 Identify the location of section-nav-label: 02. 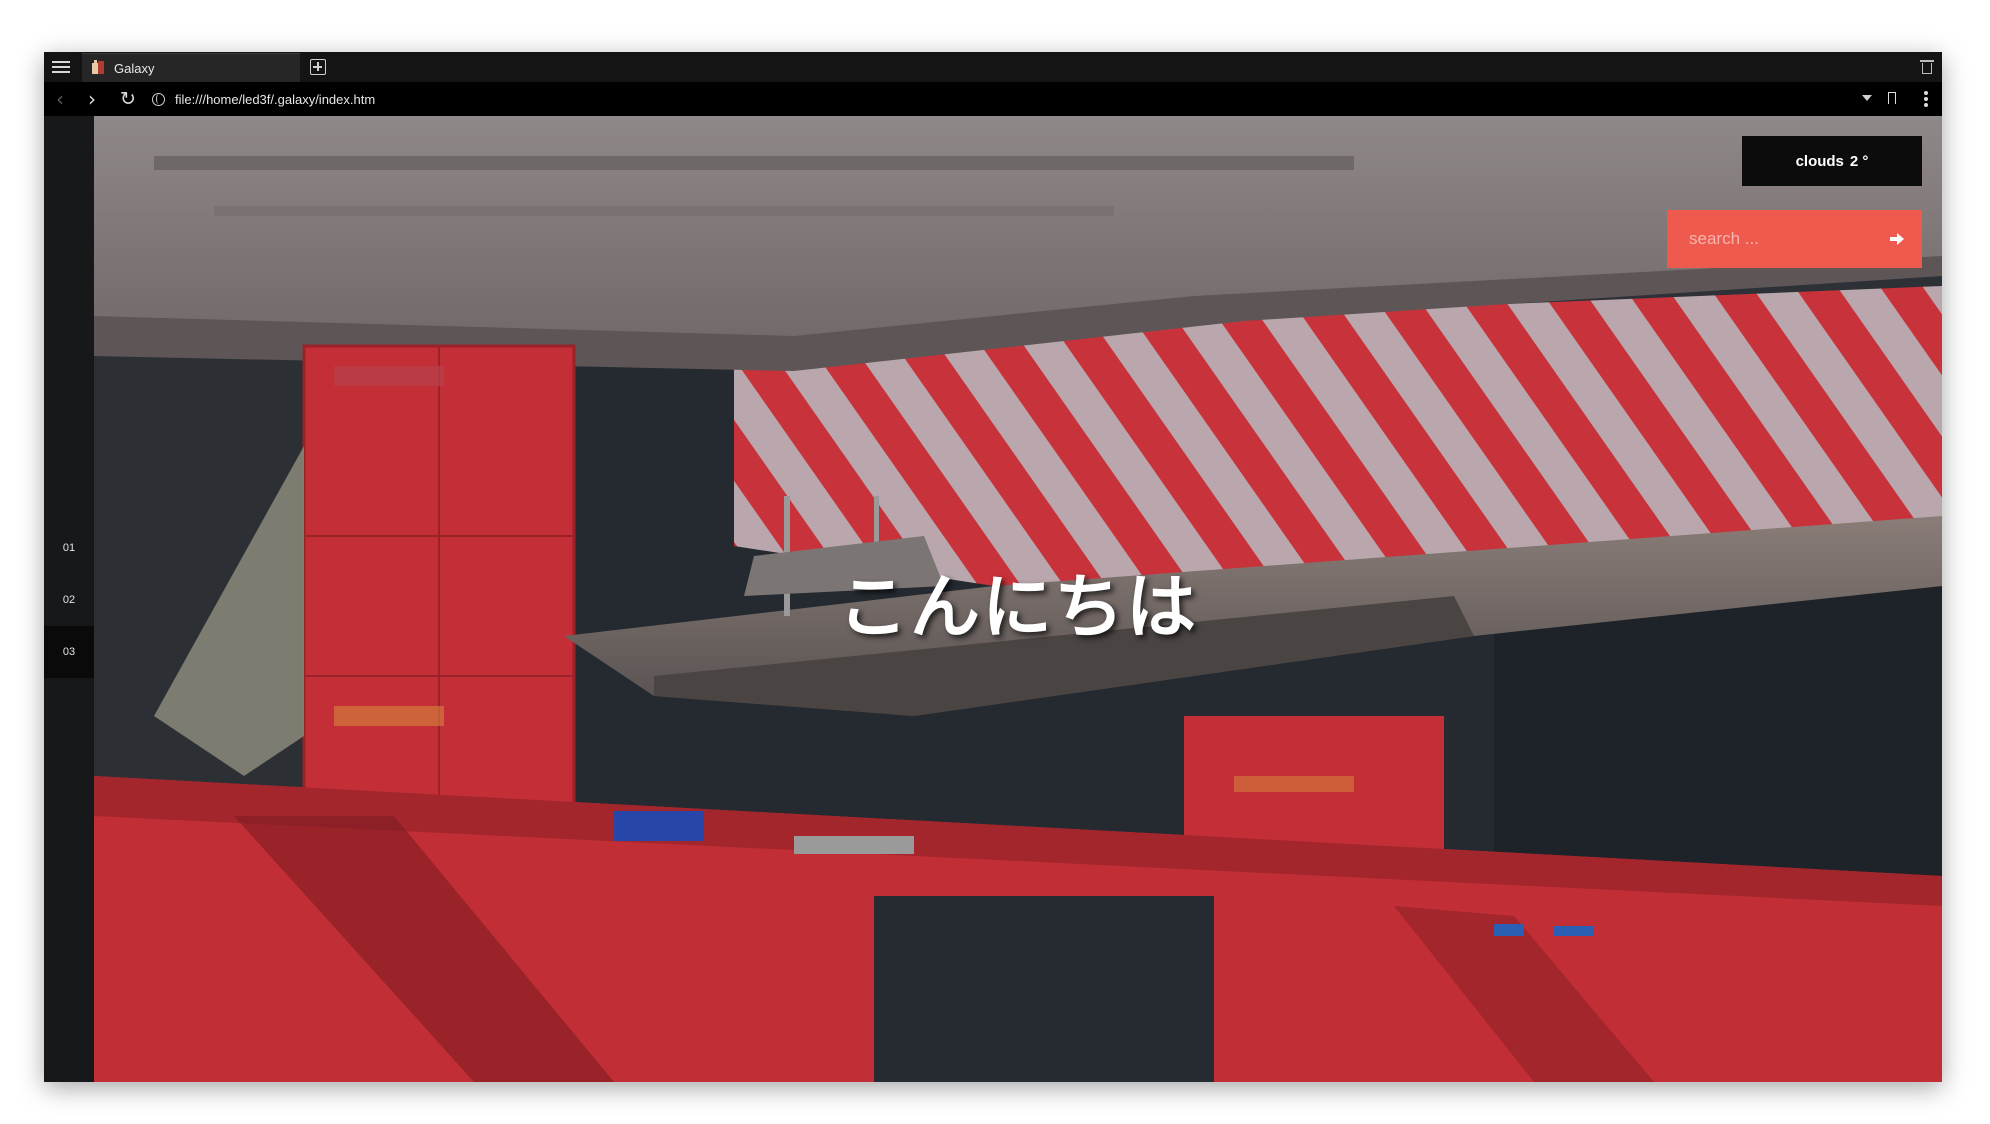
(69, 600).